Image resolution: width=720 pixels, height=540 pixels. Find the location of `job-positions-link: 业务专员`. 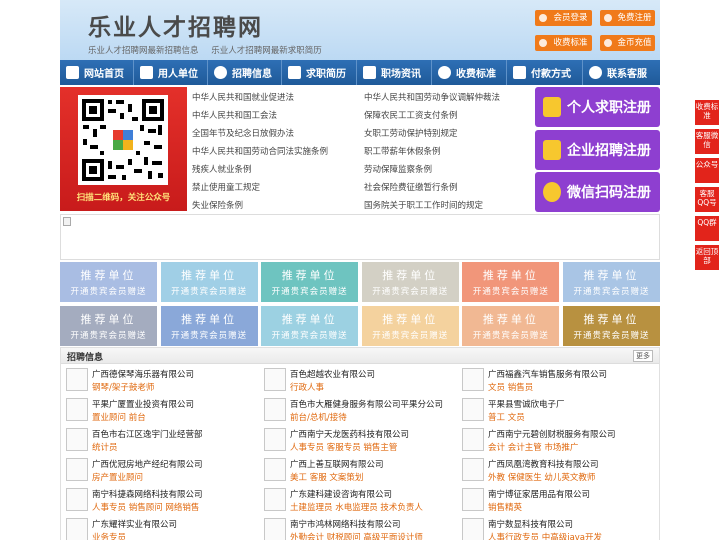

job-positions-link: 业务专员 is located at coordinates (109, 535).